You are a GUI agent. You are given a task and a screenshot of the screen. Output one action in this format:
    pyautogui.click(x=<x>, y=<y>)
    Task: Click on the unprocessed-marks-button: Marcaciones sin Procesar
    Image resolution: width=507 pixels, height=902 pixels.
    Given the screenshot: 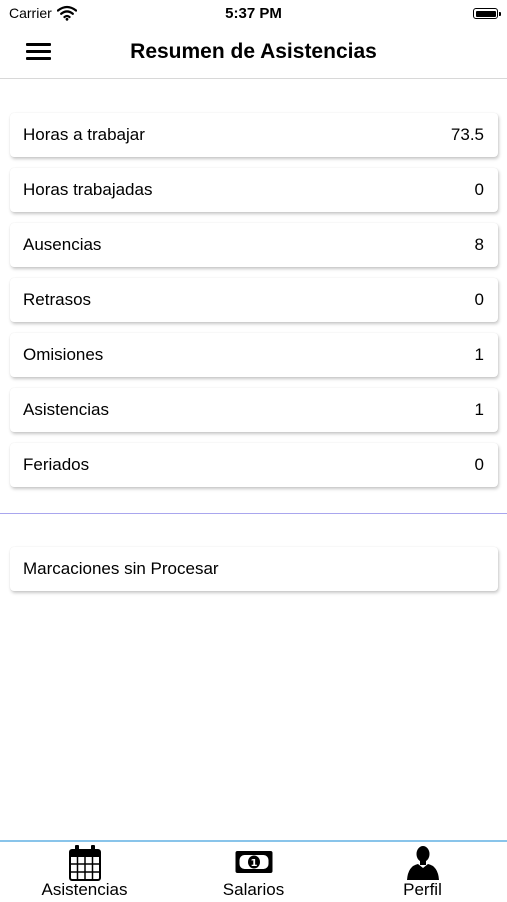 What is the action you would take?
    pyautogui.click(x=254, y=574)
    